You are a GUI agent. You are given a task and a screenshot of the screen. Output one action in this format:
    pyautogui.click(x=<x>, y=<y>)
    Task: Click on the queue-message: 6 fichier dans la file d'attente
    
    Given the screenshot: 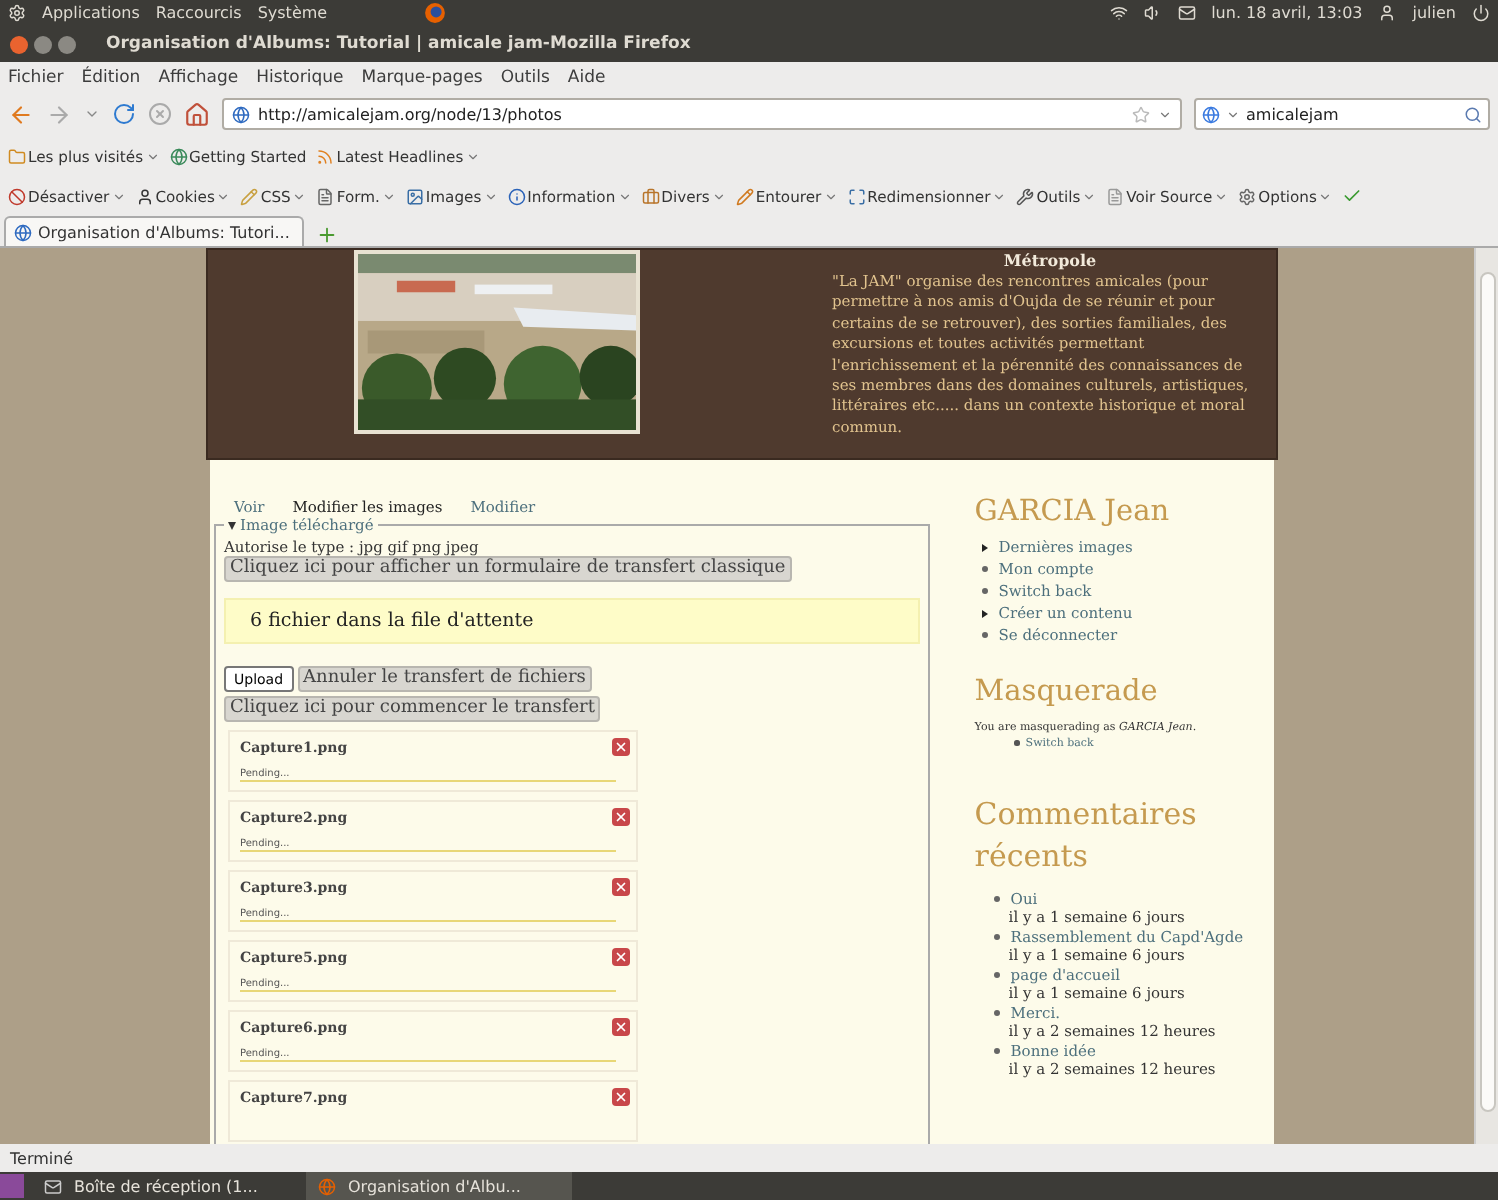 What is the action you would take?
    pyautogui.click(x=572, y=621)
    